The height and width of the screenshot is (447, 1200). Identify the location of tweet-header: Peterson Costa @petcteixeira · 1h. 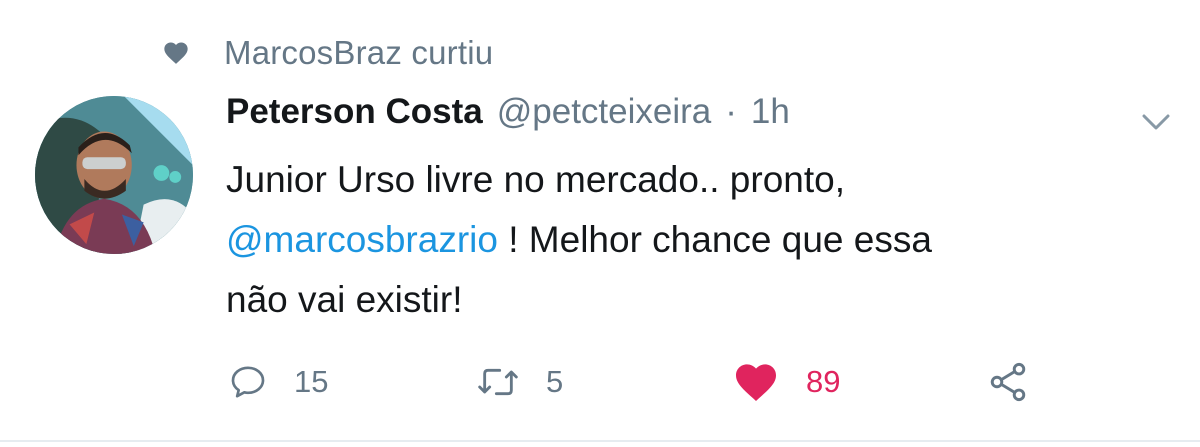
(508, 115).